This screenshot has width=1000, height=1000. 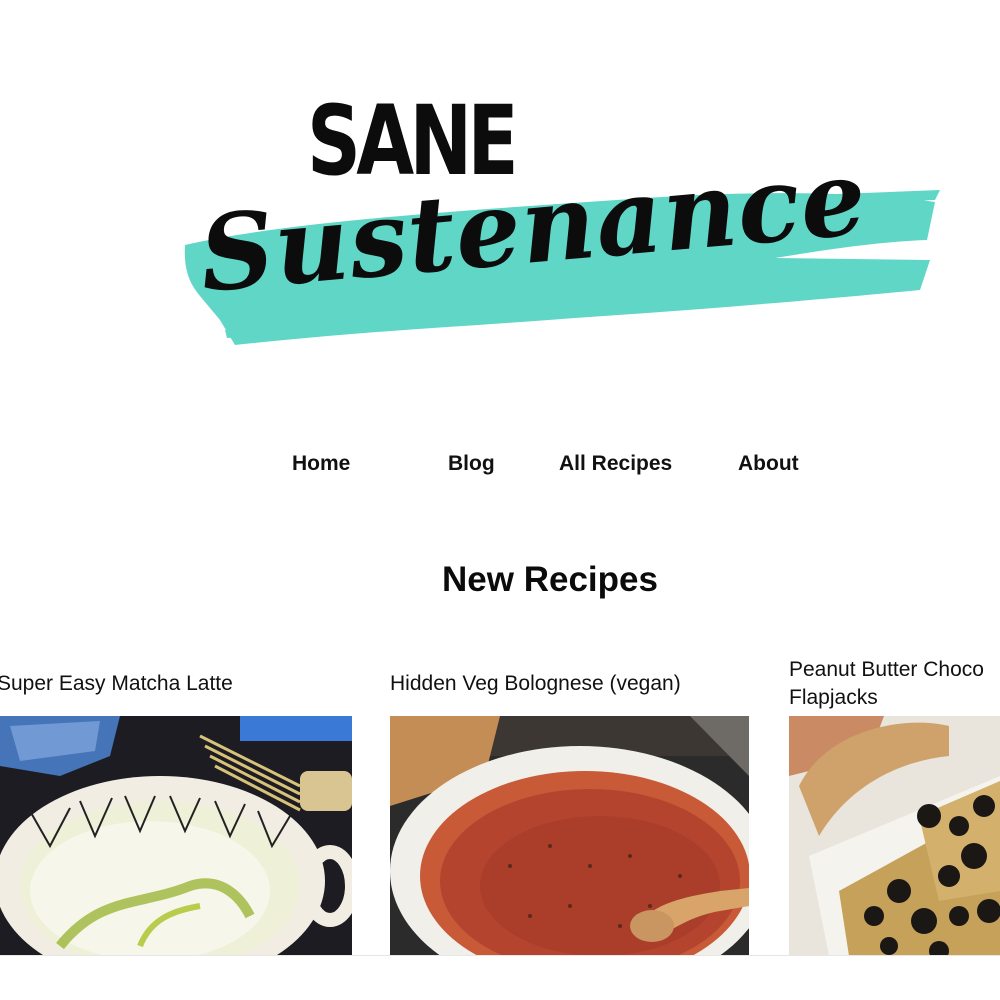 What do you see at coordinates (894, 836) in the screenshot?
I see `flapjacks-photo` at bounding box center [894, 836].